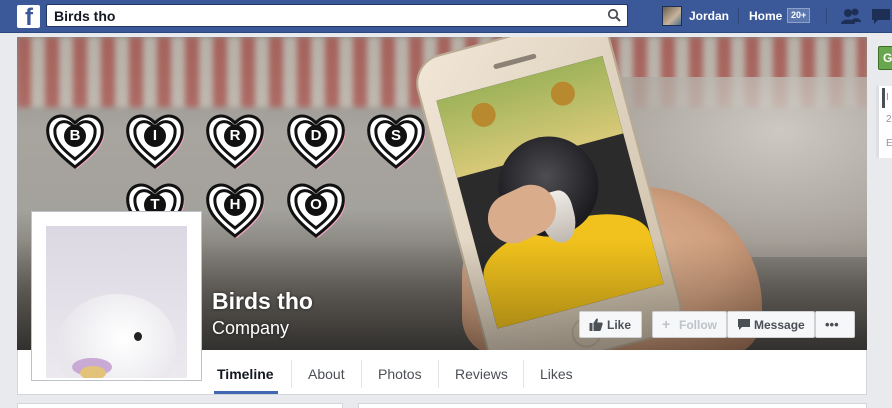 This screenshot has width=892, height=408. Describe the element at coordinates (619, 325) in the screenshot. I see `like-button-label: Like` at that location.